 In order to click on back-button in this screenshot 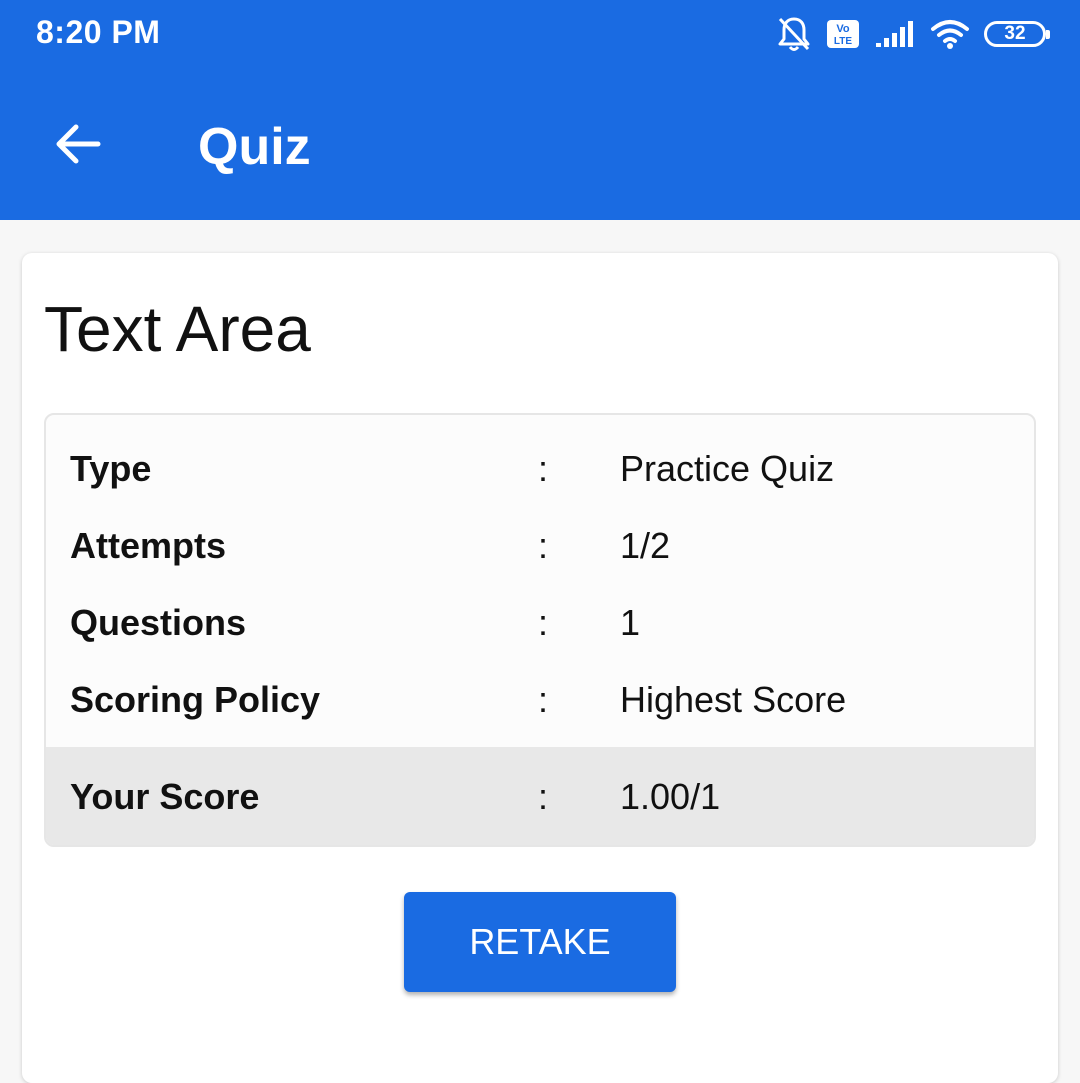, I will do `click(78, 144)`.